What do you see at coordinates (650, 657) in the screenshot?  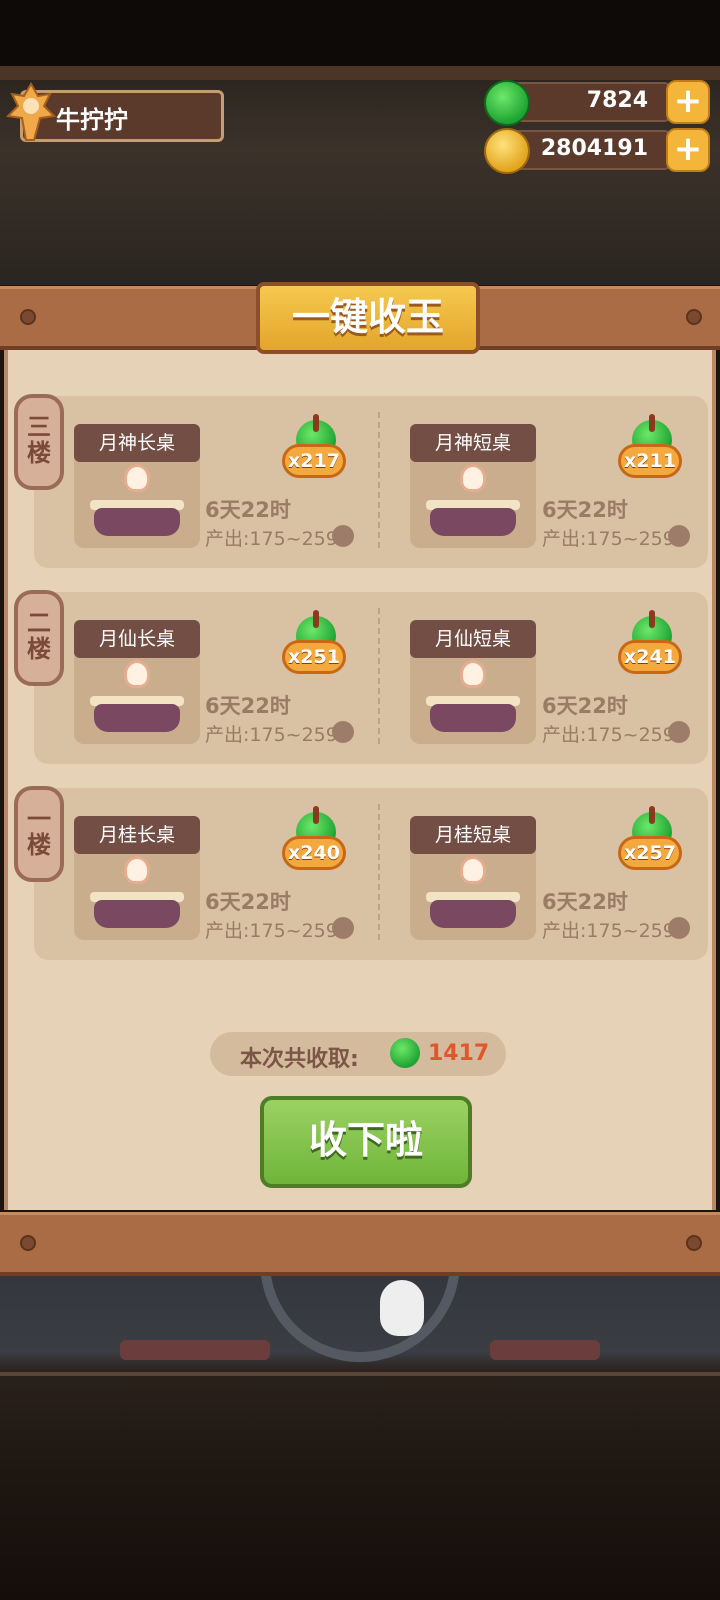 I see `jade-count-badge: x241` at bounding box center [650, 657].